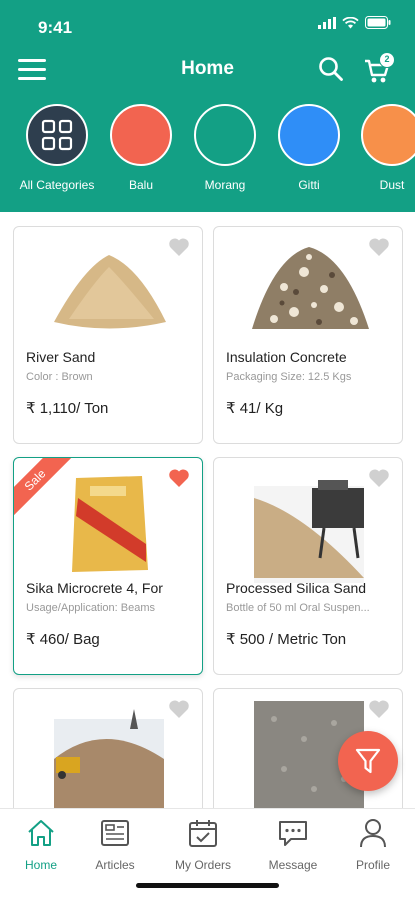  I want to click on search-icon, so click(331, 69).